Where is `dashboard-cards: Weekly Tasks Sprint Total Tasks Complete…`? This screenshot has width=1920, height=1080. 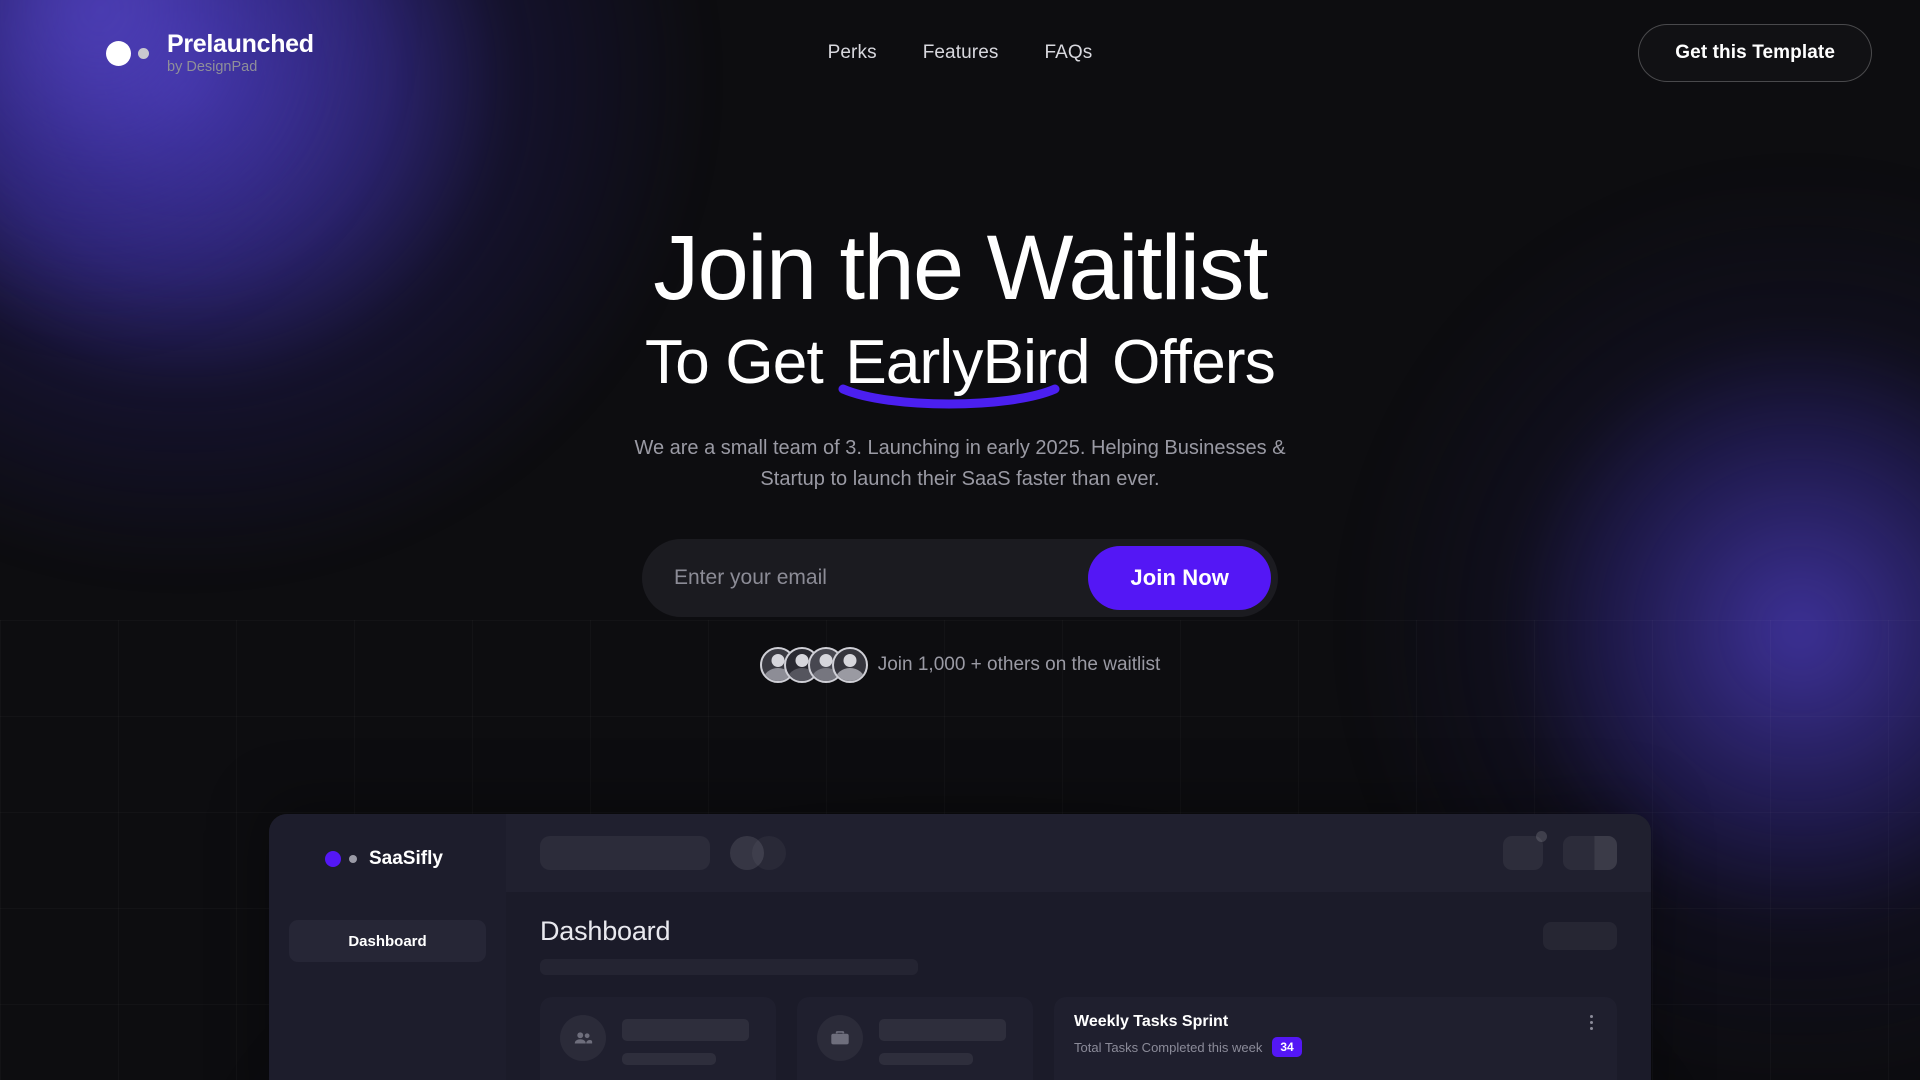 dashboard-cards: Weekly Tasks Sprint Total Tasks Complete… is located at coordinates (1078, 1038).